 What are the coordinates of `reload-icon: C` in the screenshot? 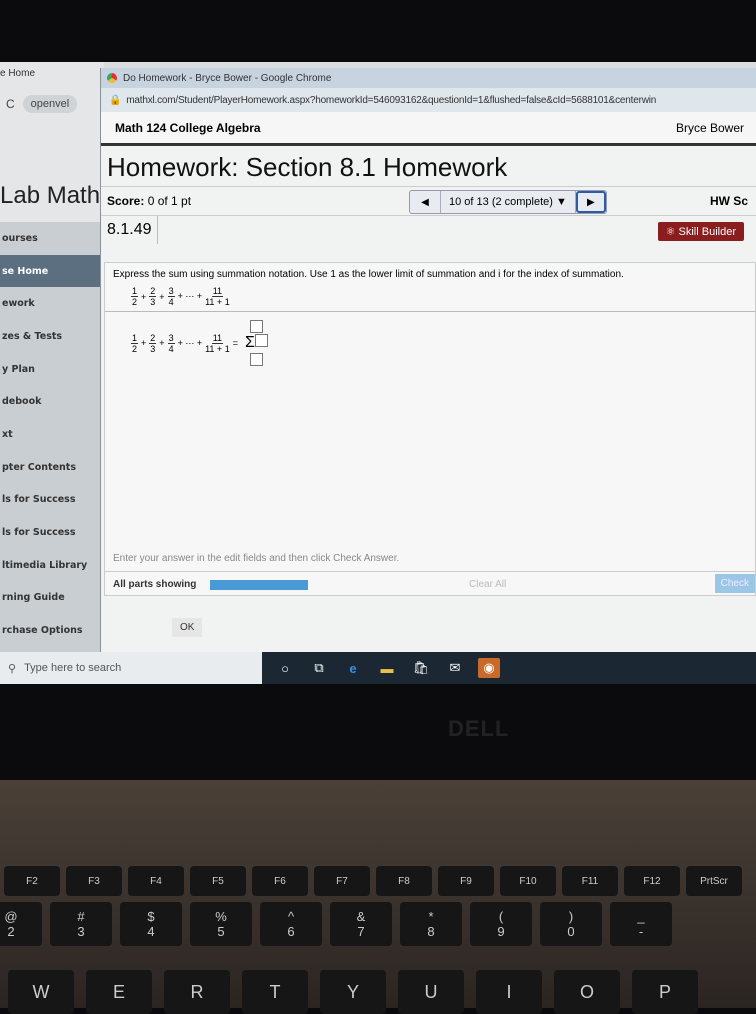 It's located at (10, 104).